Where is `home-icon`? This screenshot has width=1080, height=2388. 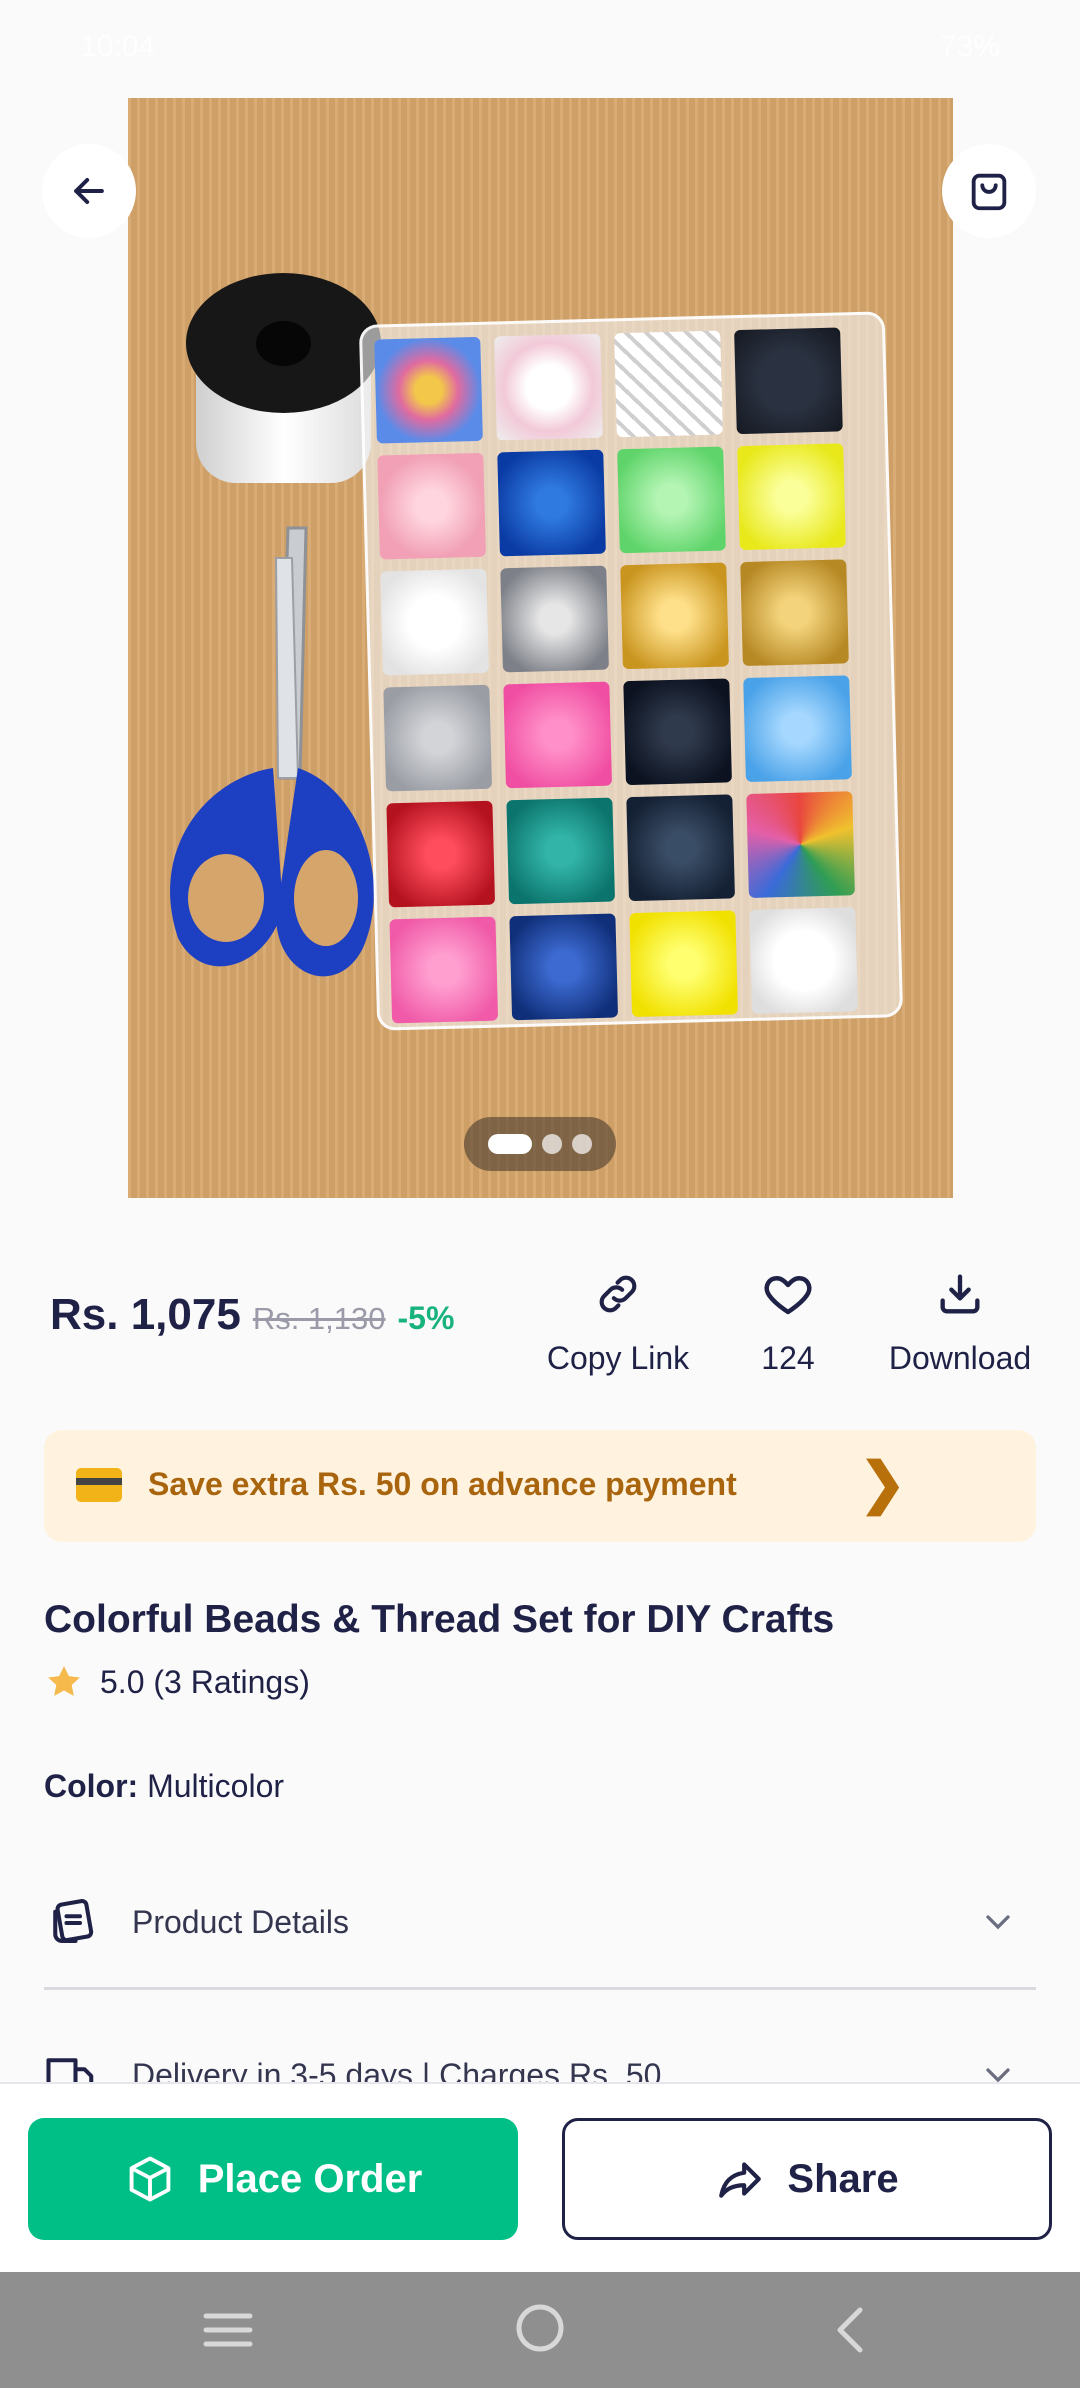 home-icon is located at coordinates (540, 2328).